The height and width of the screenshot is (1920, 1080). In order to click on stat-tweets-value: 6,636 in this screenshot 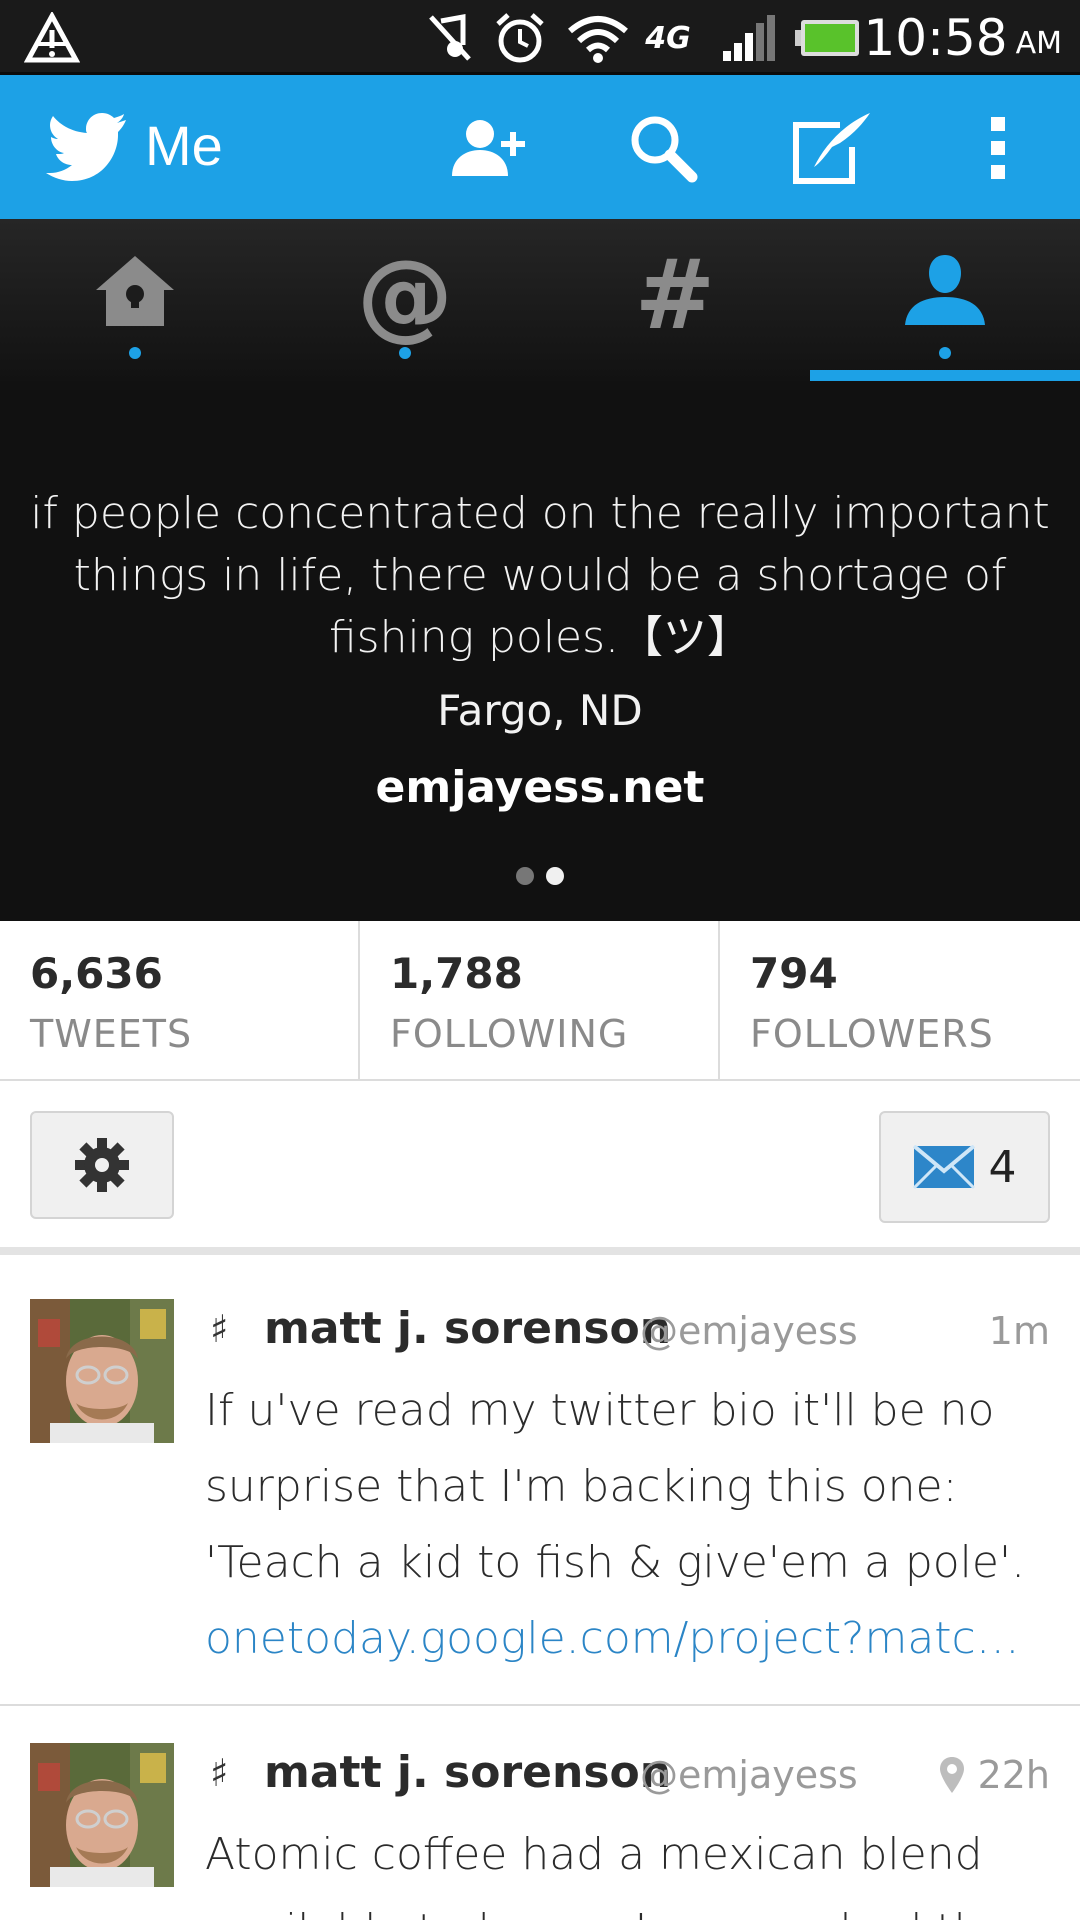, I will do `click(96, 973)`.